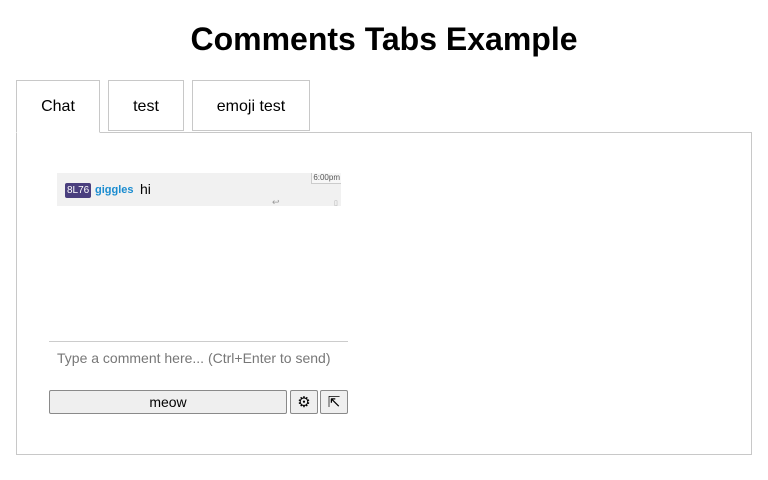 The width and height of the screenshot is (768, 480). I want to click on tab-chat: Chat, so click(58, 106).